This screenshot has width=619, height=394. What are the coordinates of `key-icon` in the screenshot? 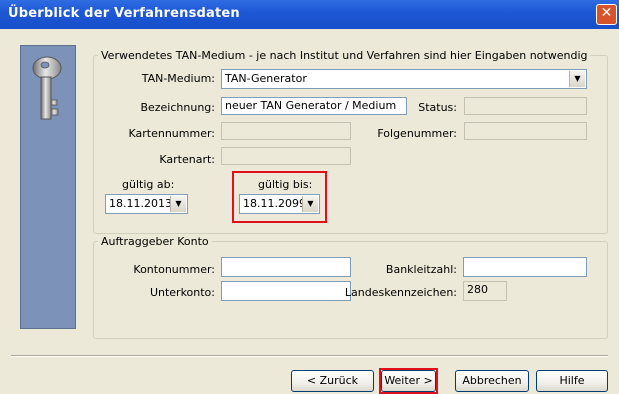 It's located at (47, 88).